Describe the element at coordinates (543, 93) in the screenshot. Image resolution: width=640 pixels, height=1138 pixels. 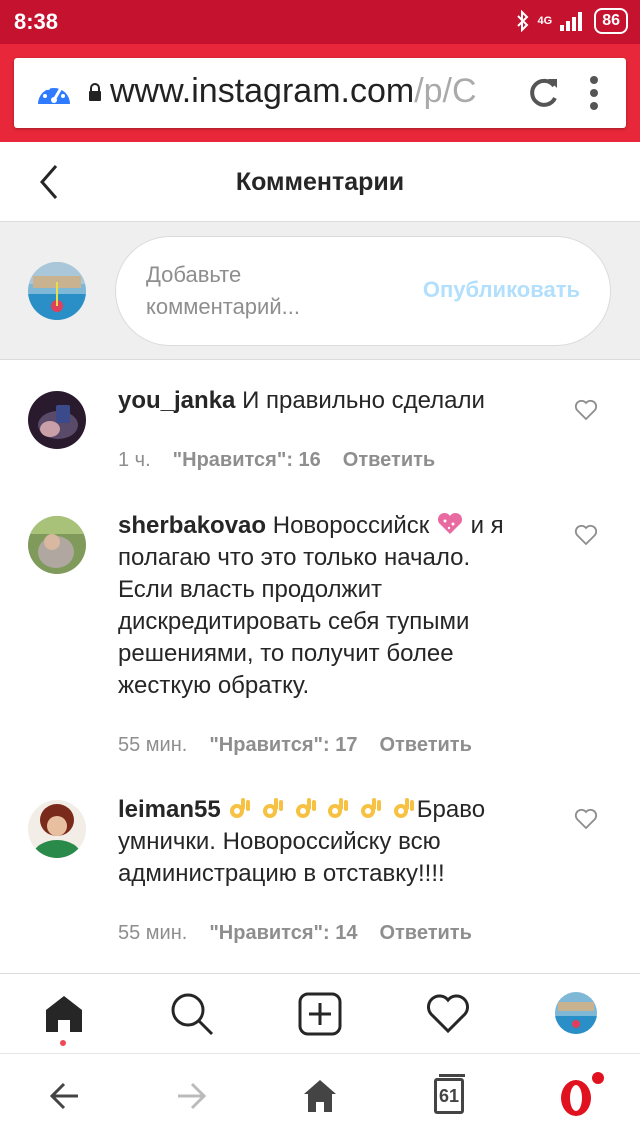
I see `reload-icon` at that location.